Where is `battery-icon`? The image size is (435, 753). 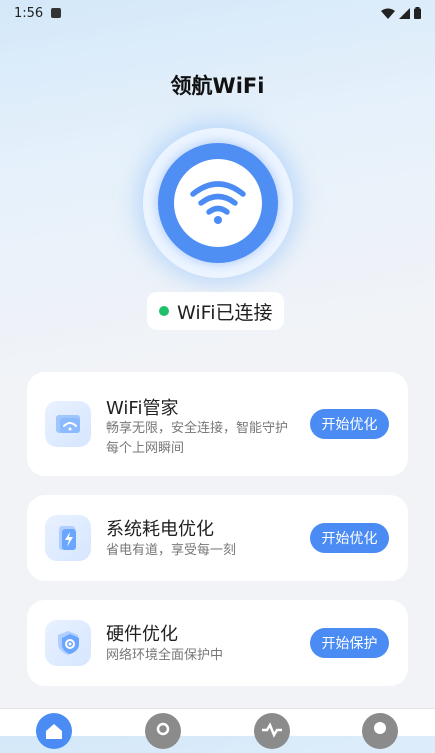
battery-icon is located at coordinates (68, 538).